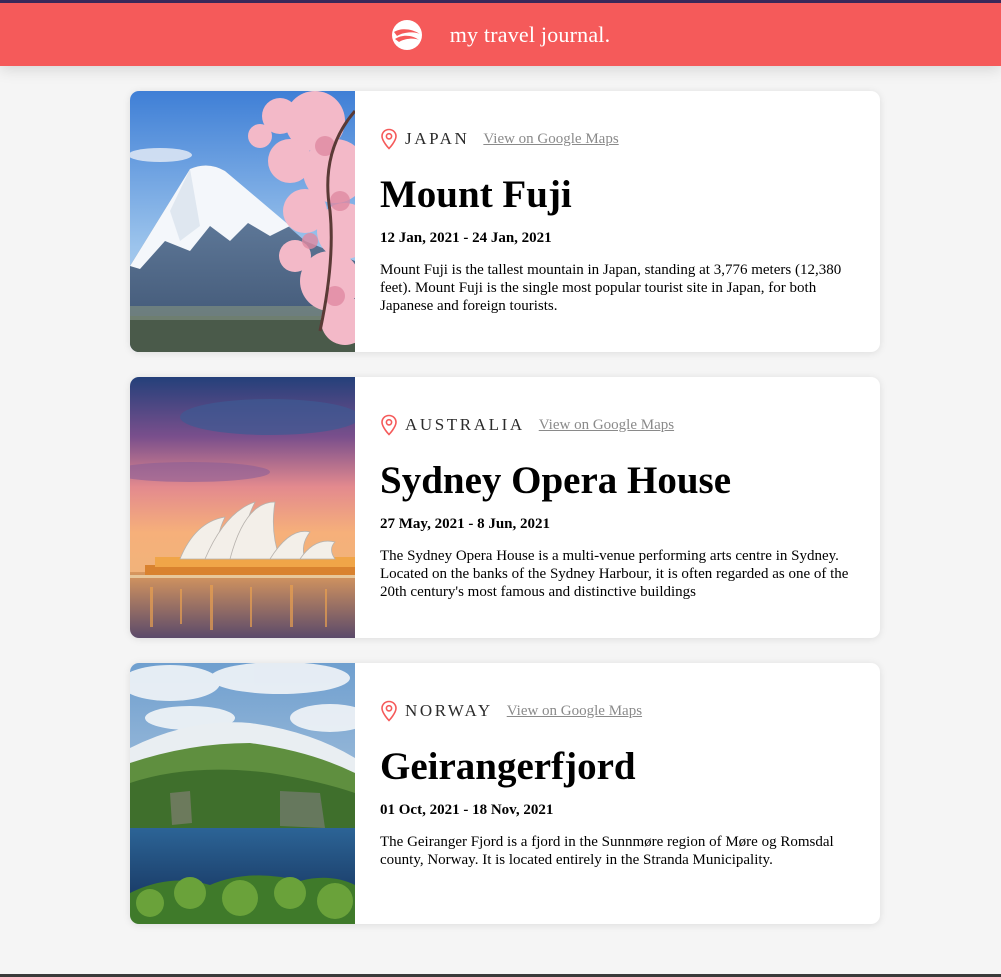 Image resolution: width=1001 pixels, height=977 pixels. Describe the element at coordinates (465, 424) in the screenshot. I see `country-label: AUSTRALIA` at that location.